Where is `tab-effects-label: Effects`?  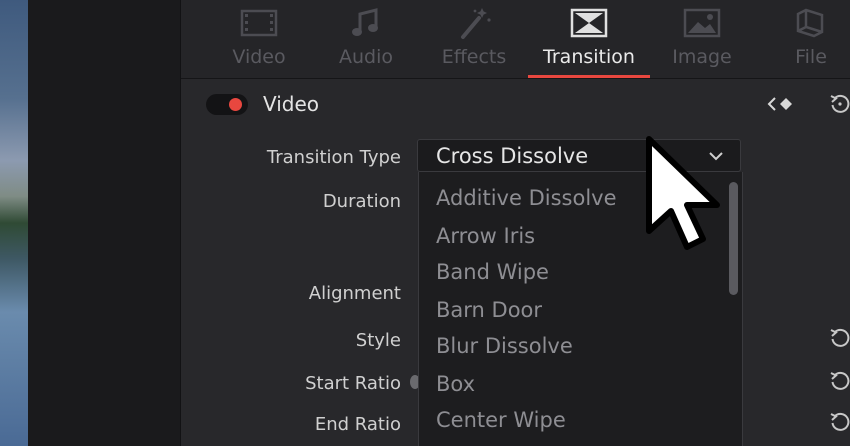
tab-effects-label: Effects is located at coordinates (474, 57).